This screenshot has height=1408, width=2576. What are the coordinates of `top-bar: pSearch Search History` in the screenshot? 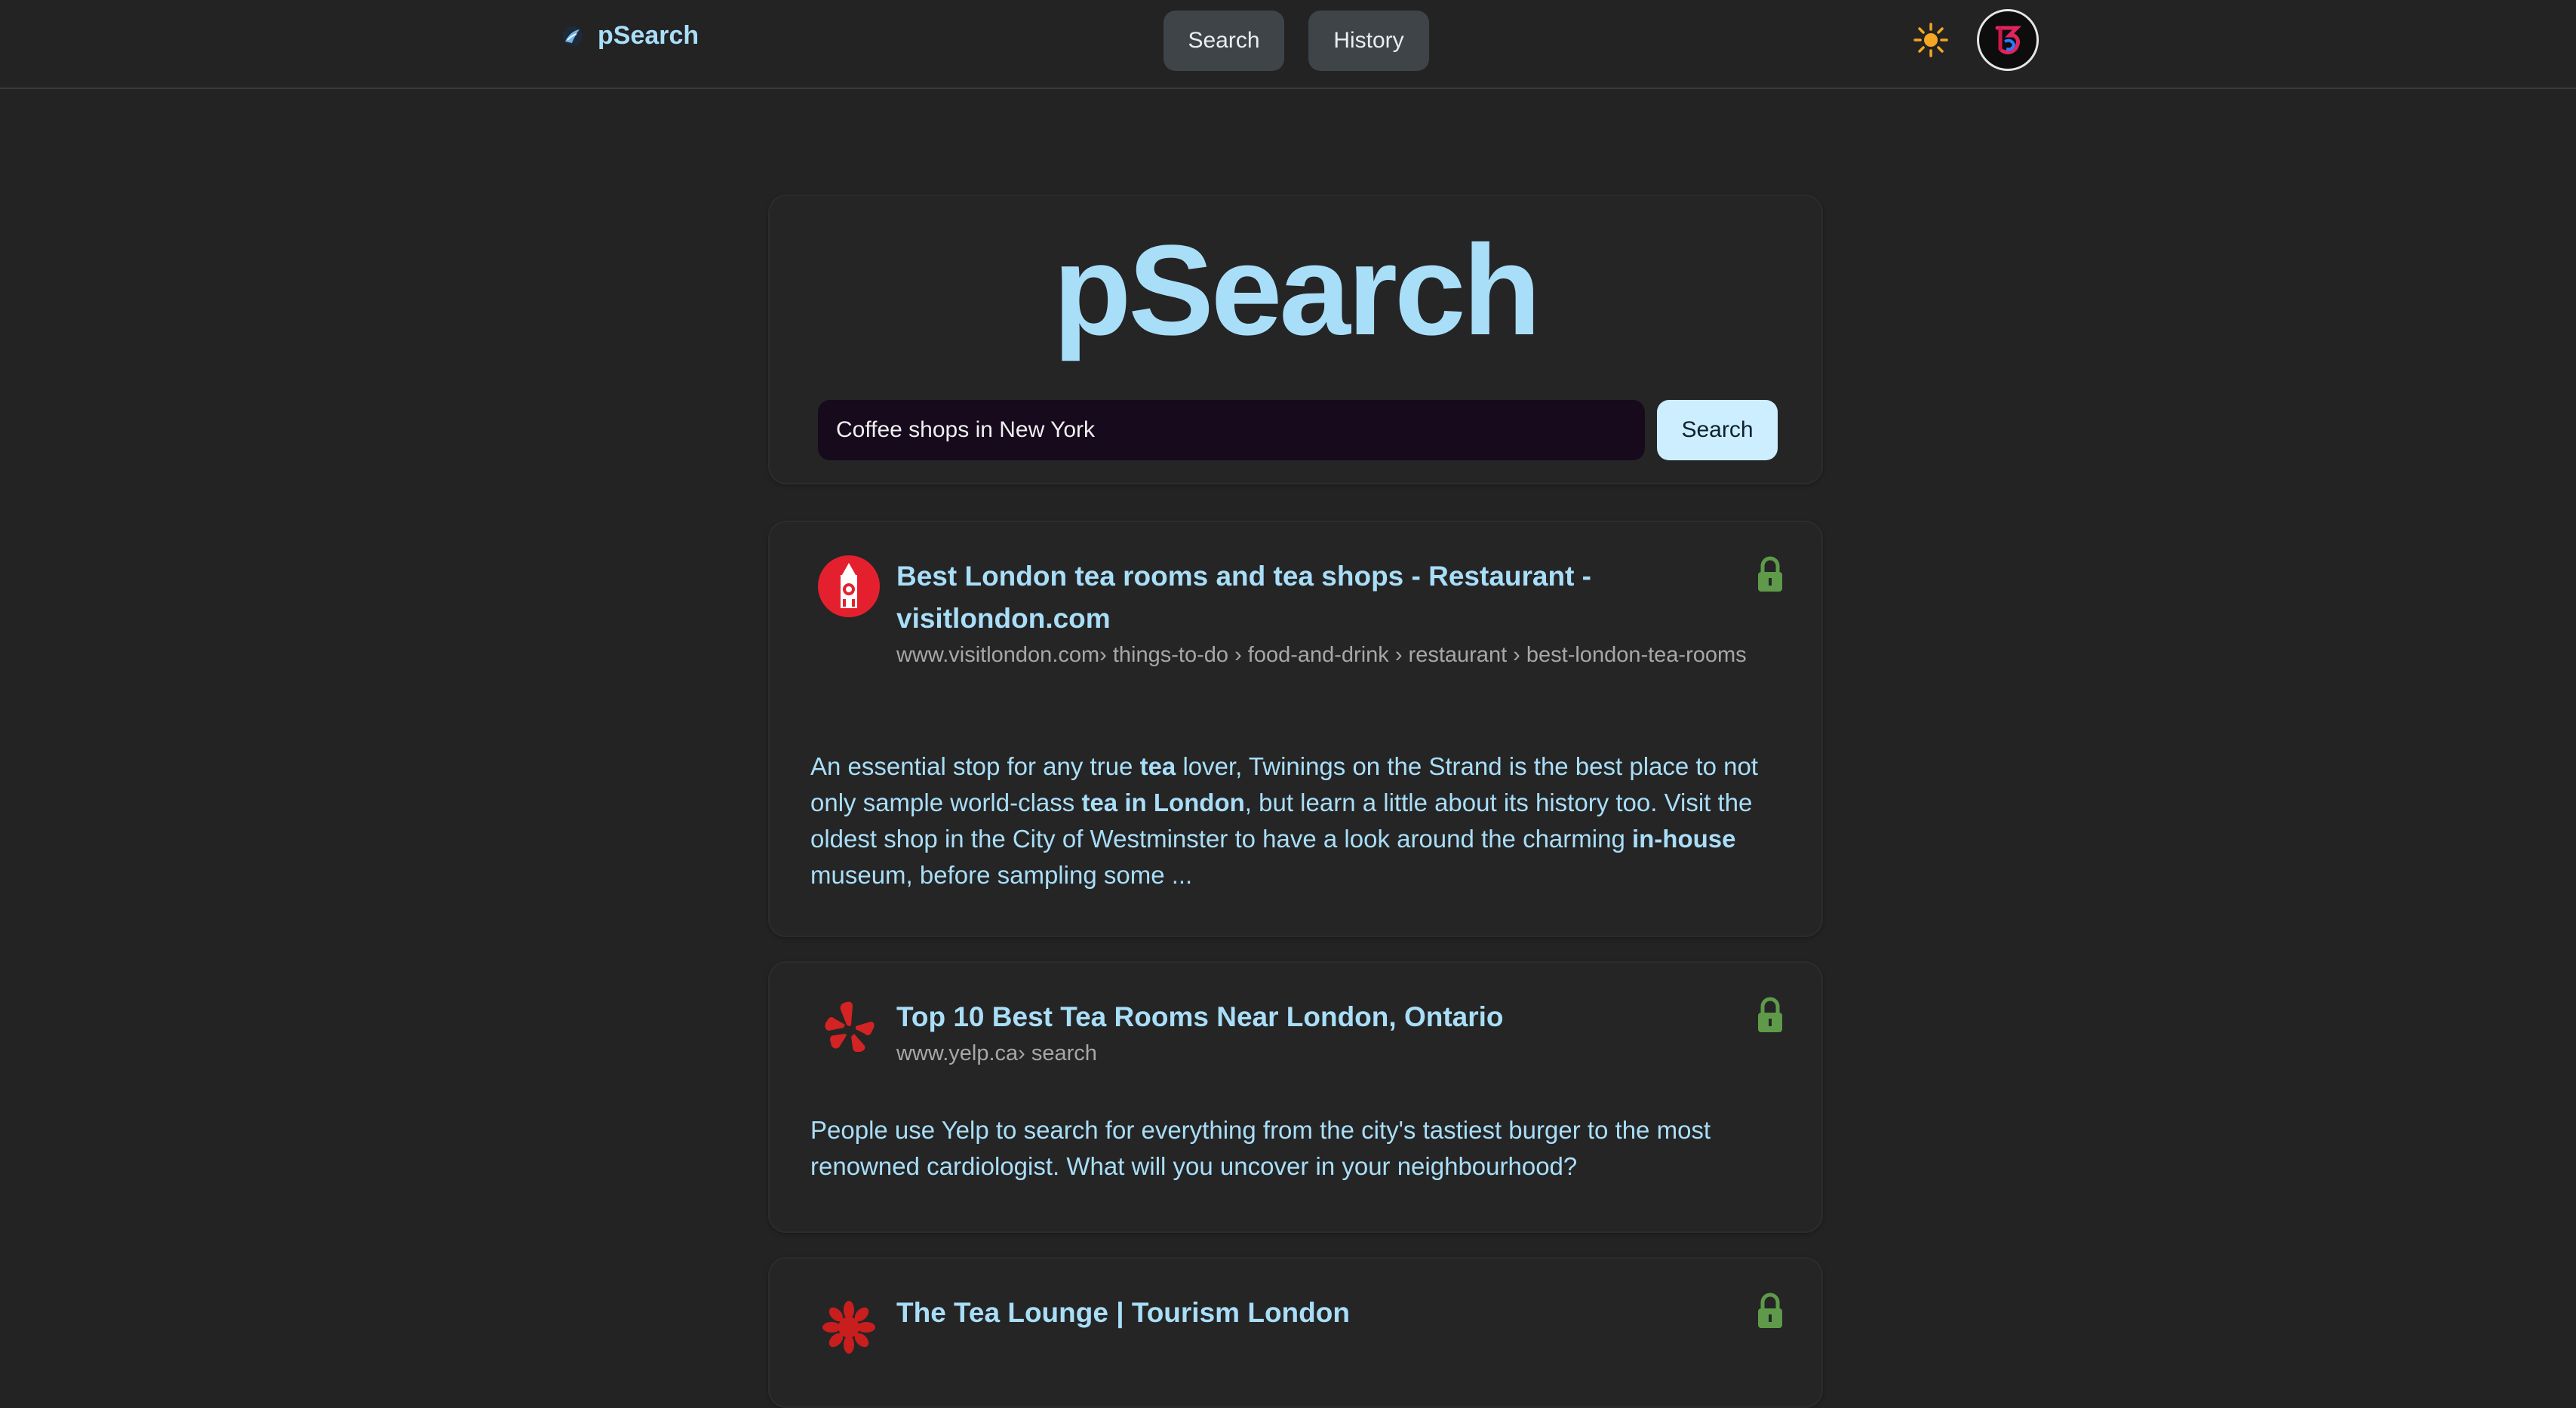 It's located at (1288, 44).